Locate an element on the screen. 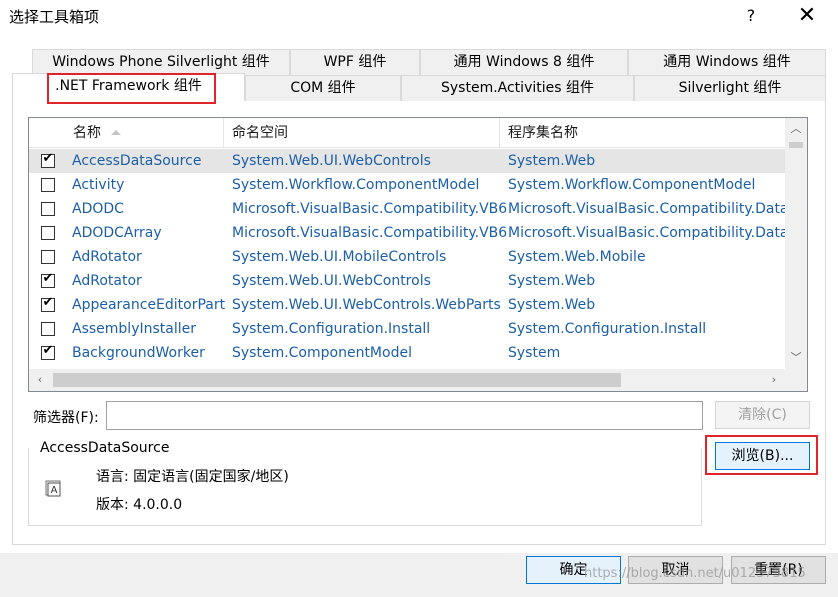  clear-button: 清除(C) is located at coordinates (762, 415).